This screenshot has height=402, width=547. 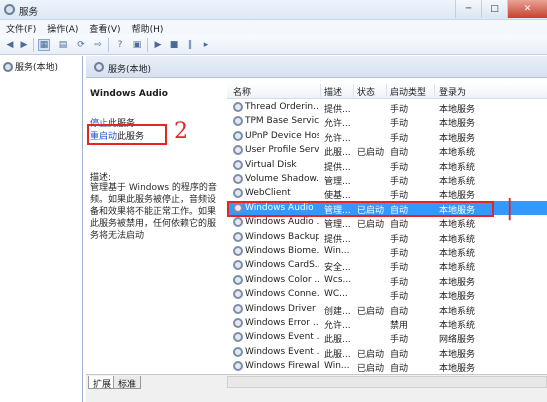 I want to click on services-icon, so click(x=99, y=67).